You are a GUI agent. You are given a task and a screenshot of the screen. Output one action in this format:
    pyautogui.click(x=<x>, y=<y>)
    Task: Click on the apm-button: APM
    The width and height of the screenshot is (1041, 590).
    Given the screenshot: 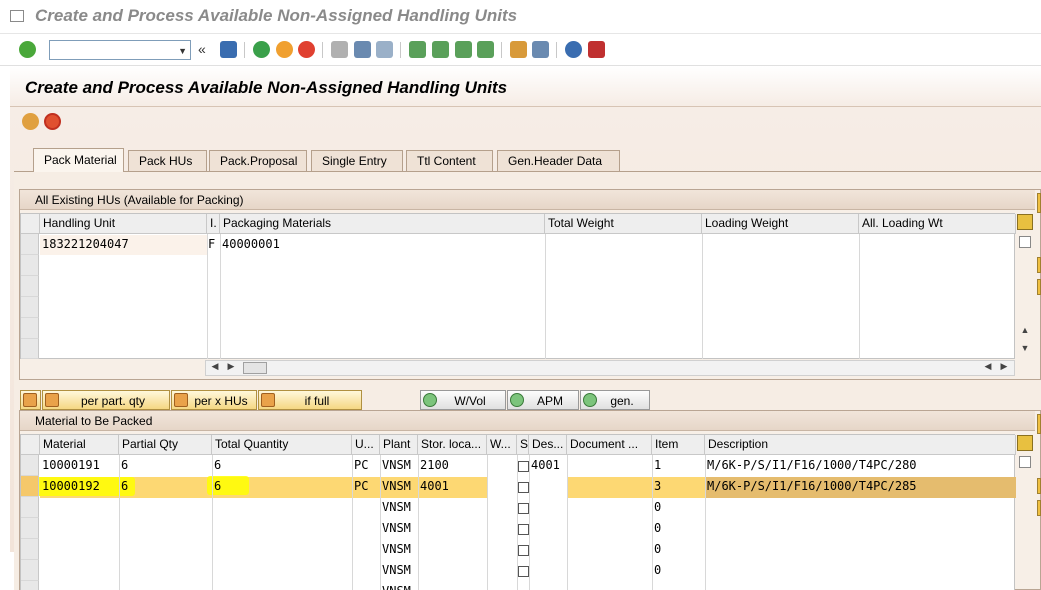 What is the action you would take?
    pyautogui.click(x=543, y=400)
    